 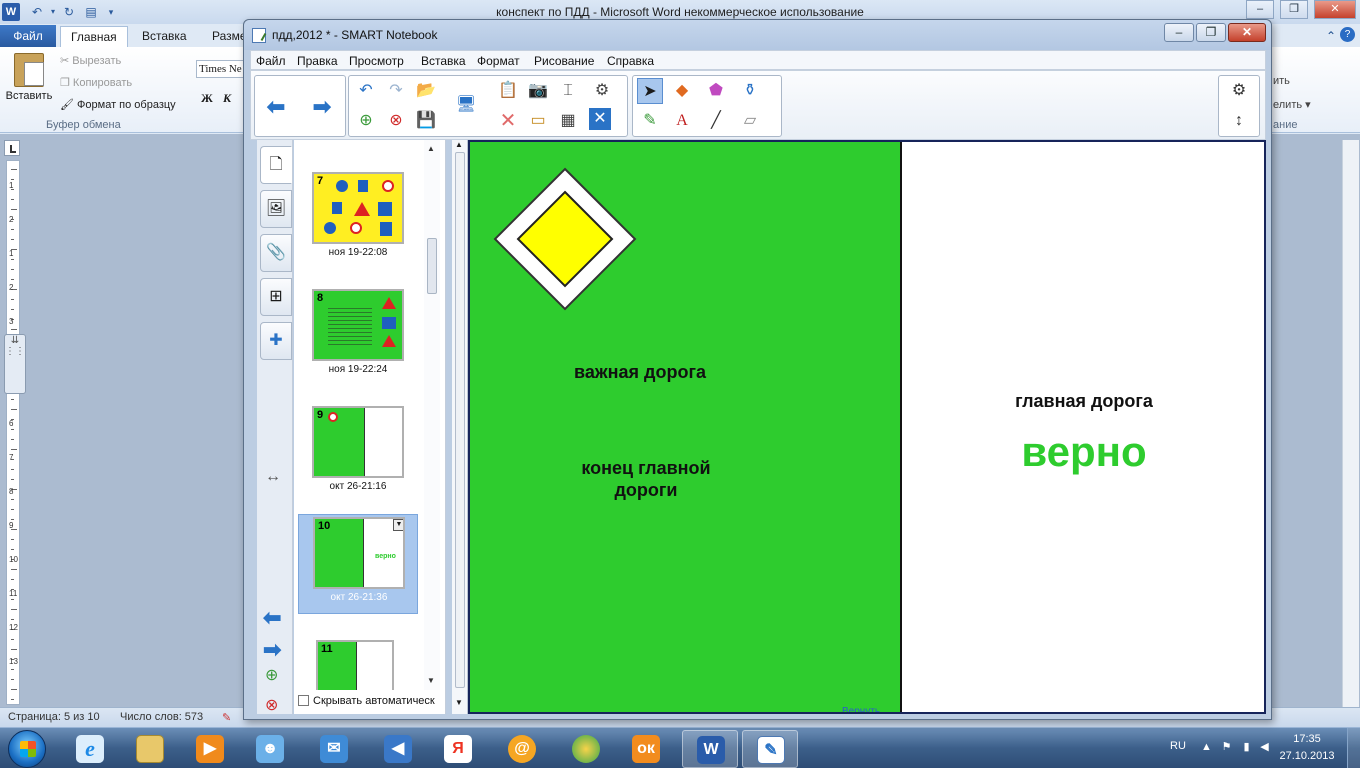 I want to click on scroll-down-icon: ▼, so click(x=431, y=680).